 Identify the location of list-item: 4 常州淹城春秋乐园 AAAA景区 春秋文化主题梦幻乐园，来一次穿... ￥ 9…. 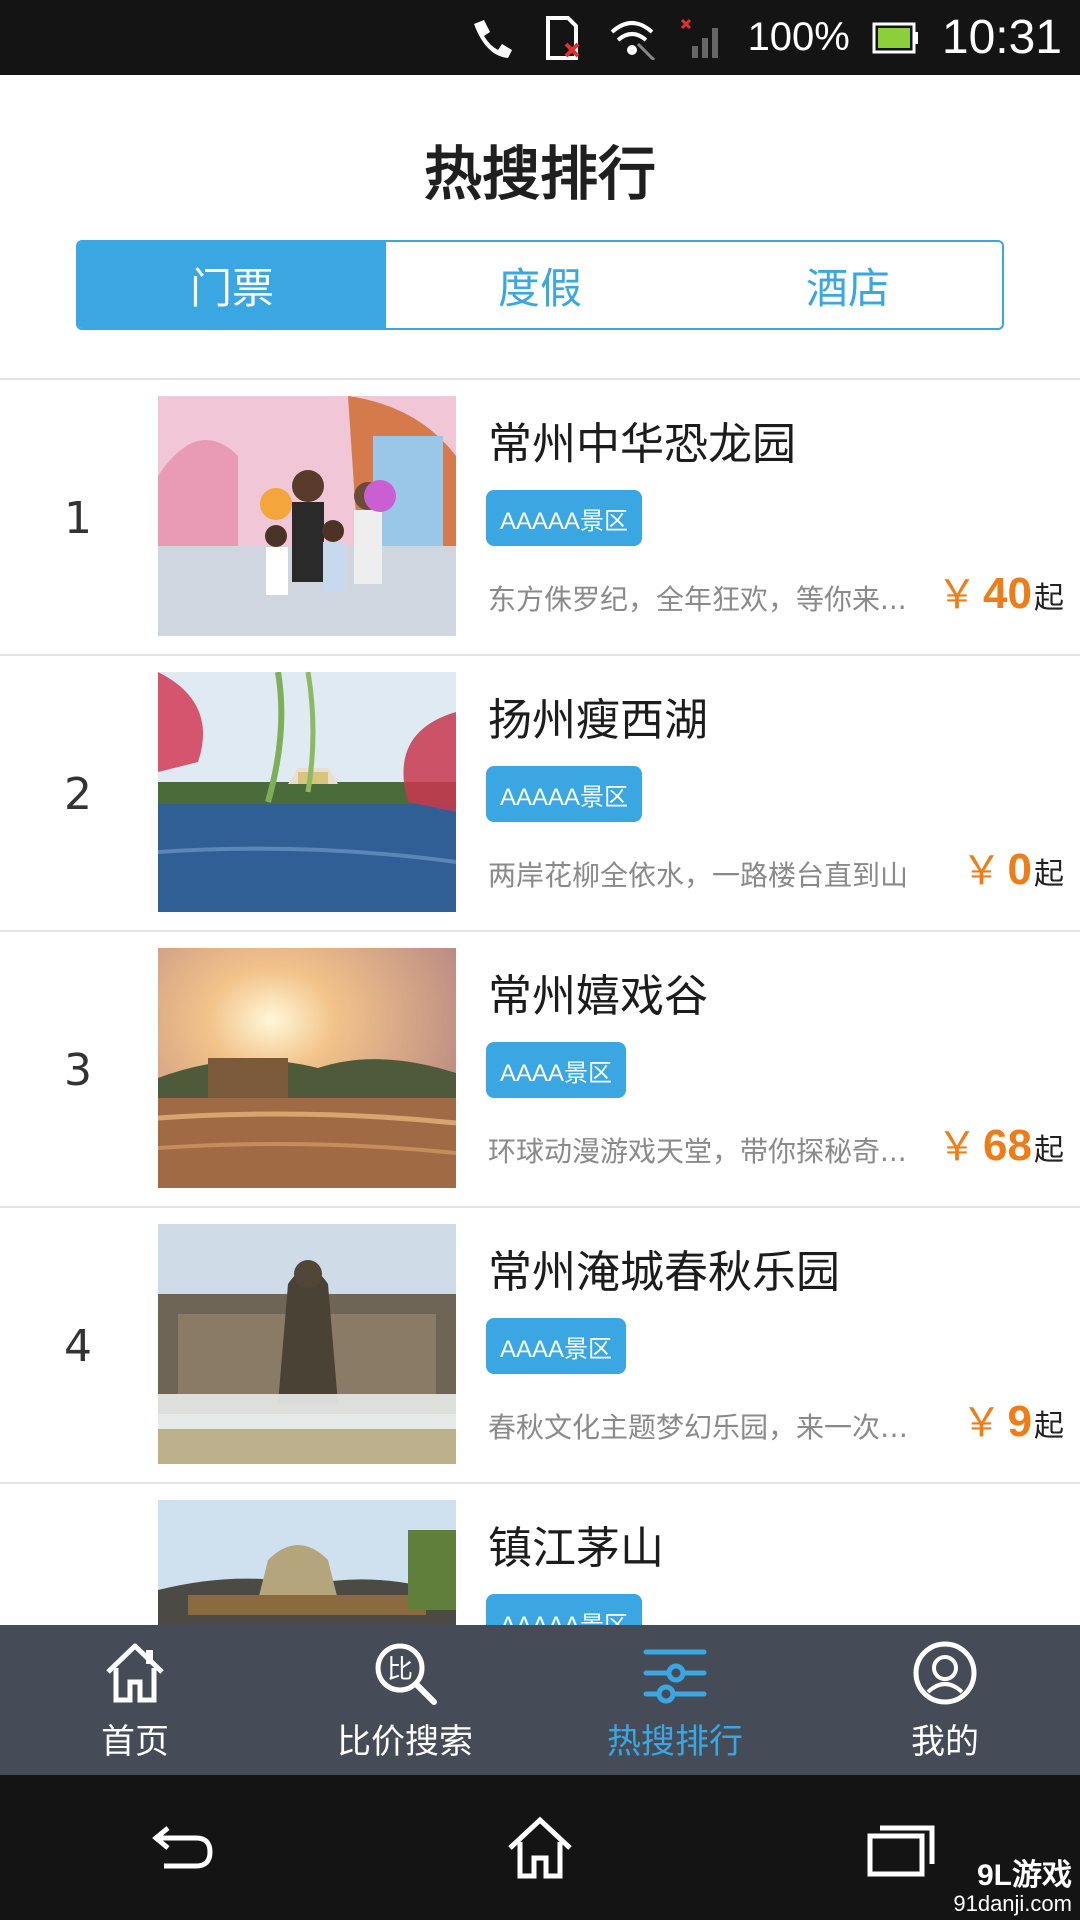
(540, 1346).